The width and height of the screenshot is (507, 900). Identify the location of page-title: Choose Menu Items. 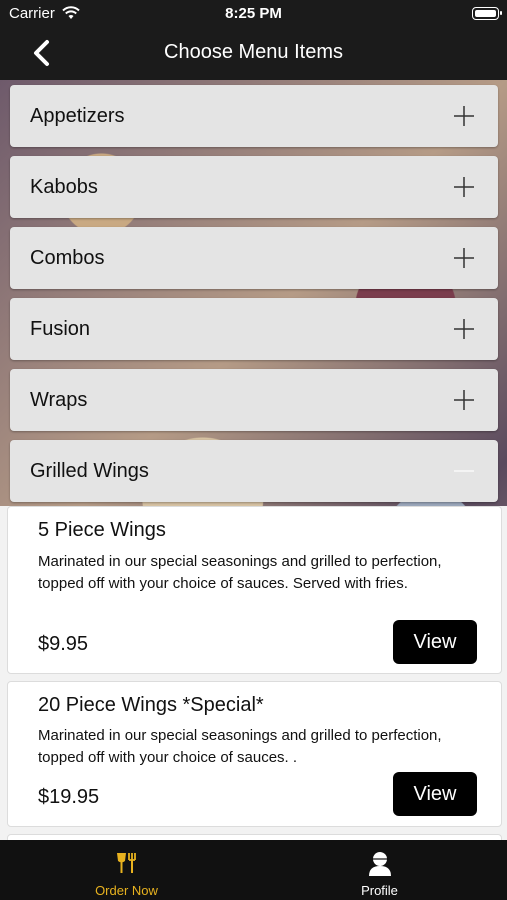
(253, 52).